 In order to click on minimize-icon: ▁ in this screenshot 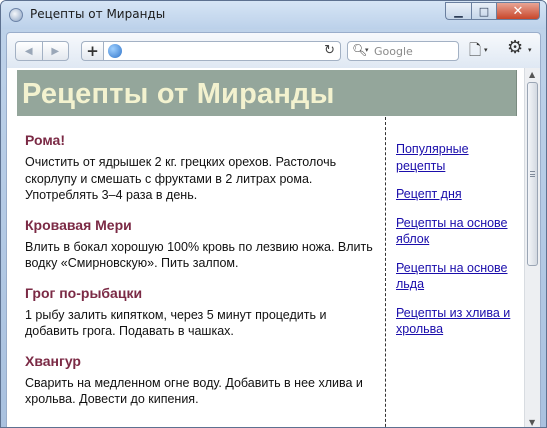, I will do `click(458, 11)`.